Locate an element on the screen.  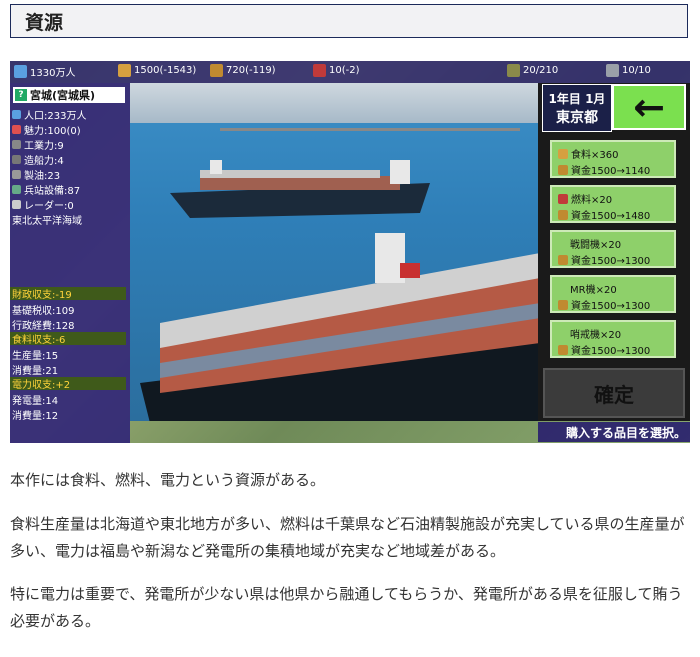
purchase-patrol-aircraft-button: 哨戒機×20 資金1500→1300 is located at coordinates (613, 339).